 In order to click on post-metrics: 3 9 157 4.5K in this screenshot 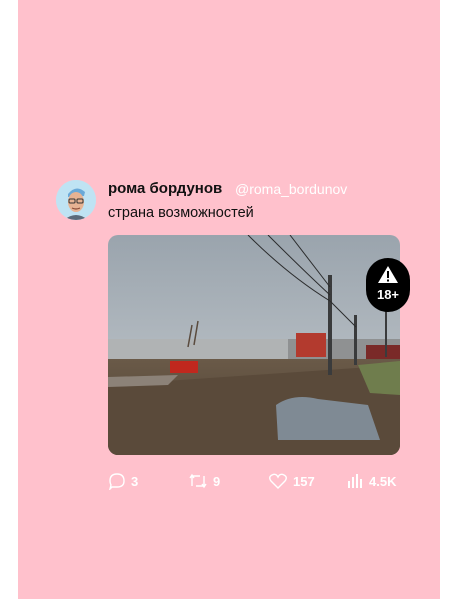, I will do `click(258, 485)`.